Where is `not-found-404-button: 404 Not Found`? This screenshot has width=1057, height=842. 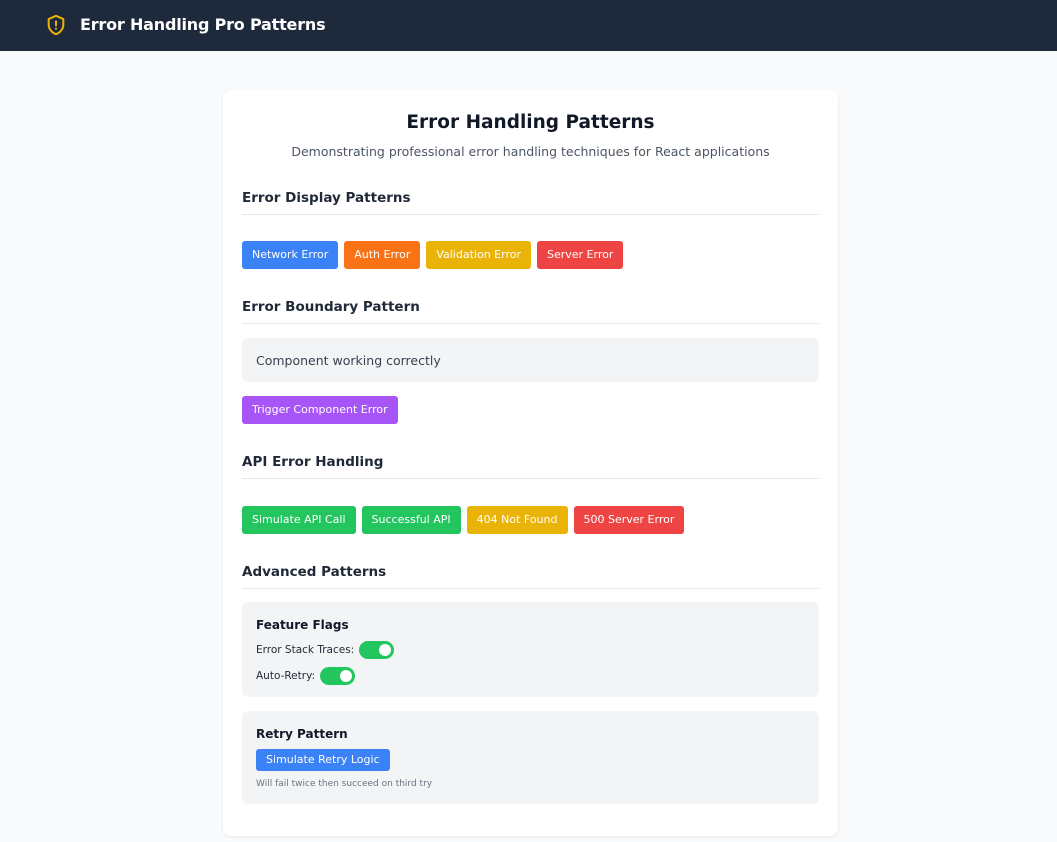
not-found-404-button: 404 Not Found is located at coordinates (517, 520).